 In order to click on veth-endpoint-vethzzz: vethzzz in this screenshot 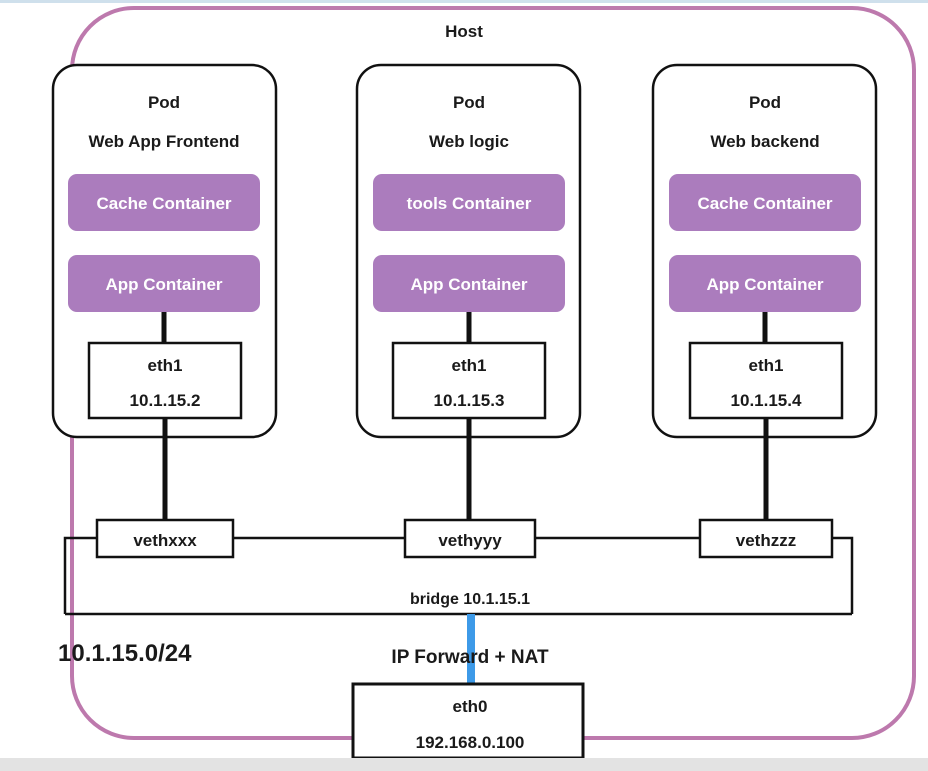, I will do `click(766, 538)`.